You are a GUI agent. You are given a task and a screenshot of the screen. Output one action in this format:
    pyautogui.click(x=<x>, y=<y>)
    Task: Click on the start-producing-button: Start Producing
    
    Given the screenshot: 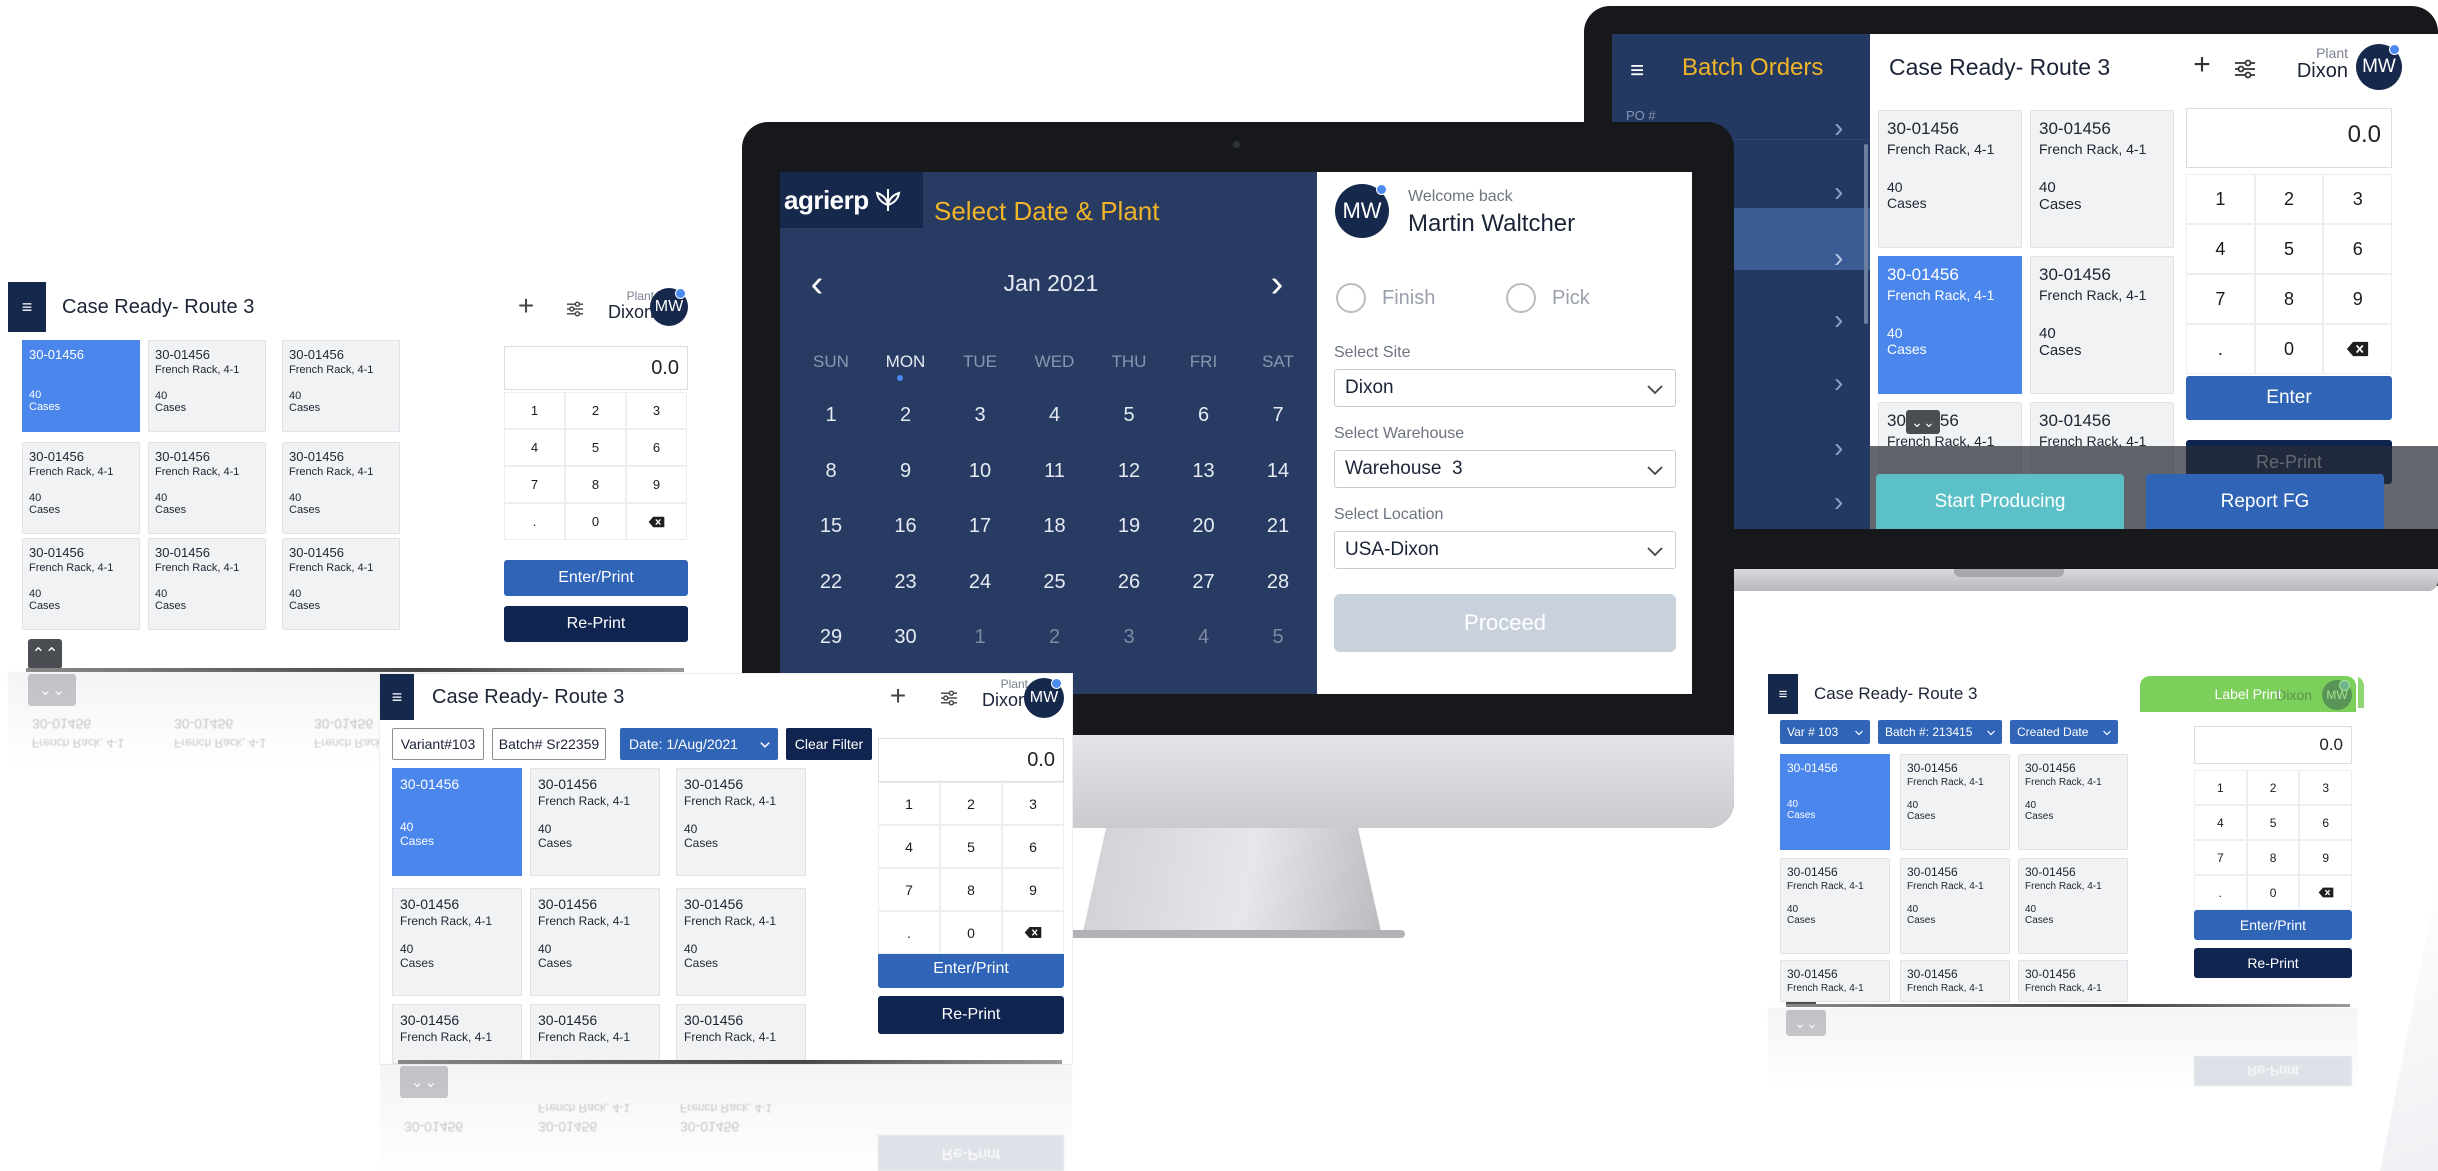 What is the action you would take?
    pyautogui.click(x=2000, y=501)
    